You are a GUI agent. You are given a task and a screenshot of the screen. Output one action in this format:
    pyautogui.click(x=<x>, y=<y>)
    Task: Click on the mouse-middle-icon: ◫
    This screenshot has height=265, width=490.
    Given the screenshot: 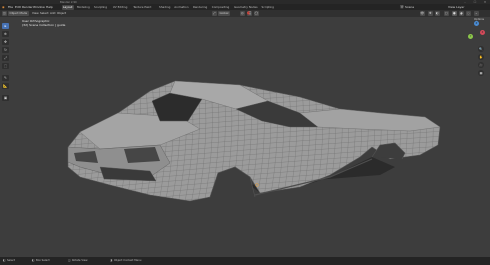 What is the action you would take?
    pyautogui.click(x=69, y=260)
    